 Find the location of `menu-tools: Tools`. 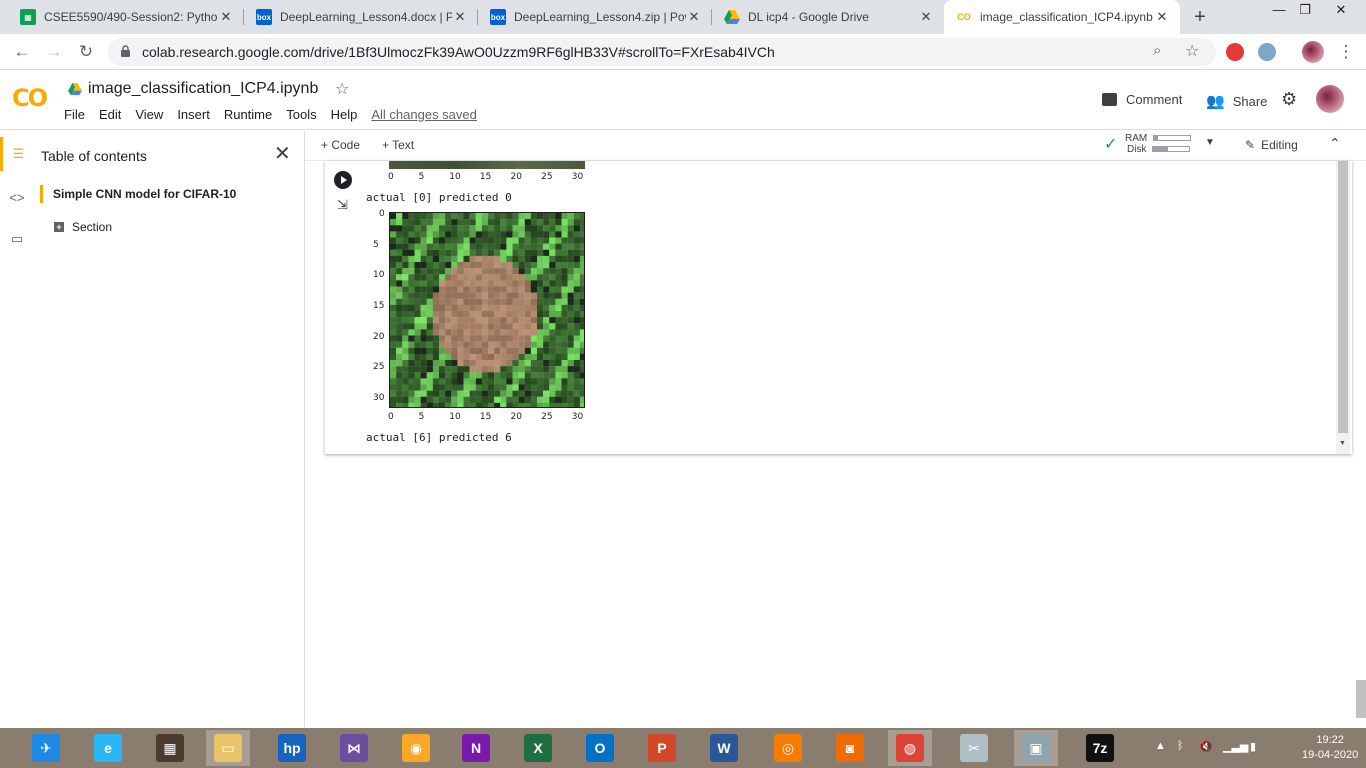

menu-tools: Tools is located at coordinates (301, 114).